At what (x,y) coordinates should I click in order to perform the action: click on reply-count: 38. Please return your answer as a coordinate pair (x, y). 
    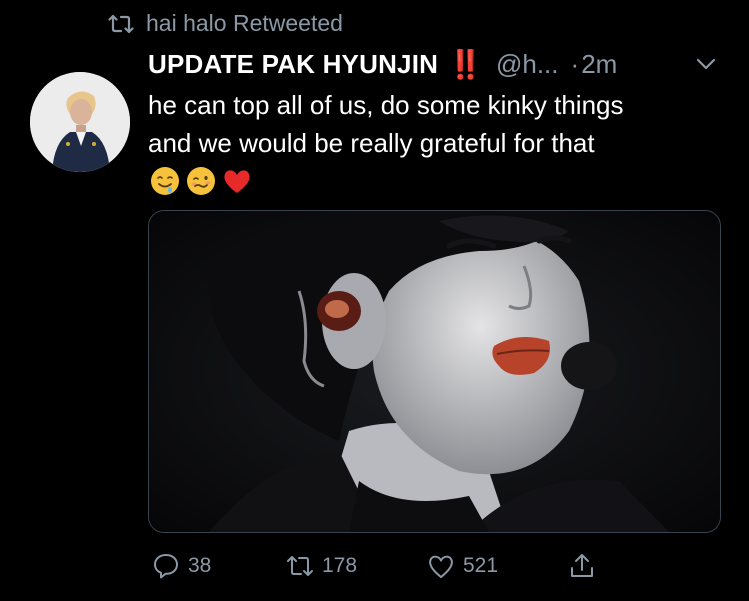
    Looking at the image, I should click on (200, 565).